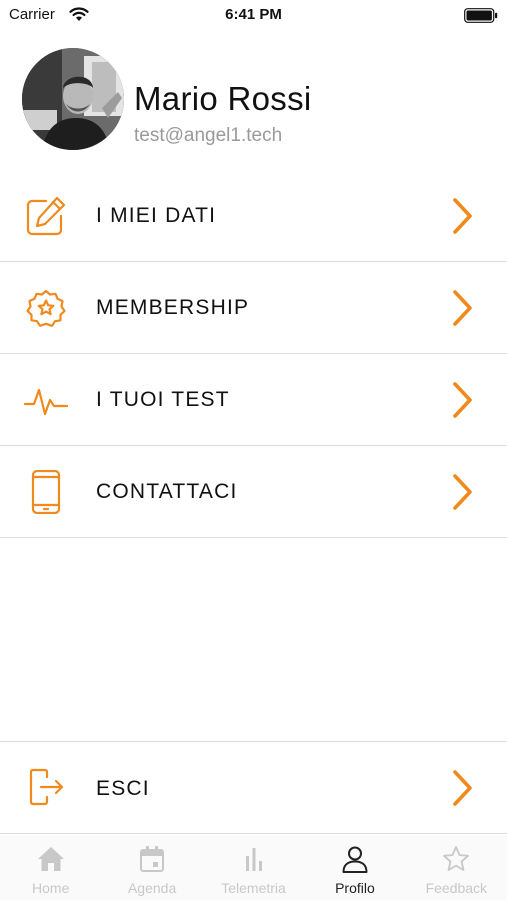 The height and width of the screenshot is (900, 507). I want to click on bar-chart-icon, so click(253, 859).